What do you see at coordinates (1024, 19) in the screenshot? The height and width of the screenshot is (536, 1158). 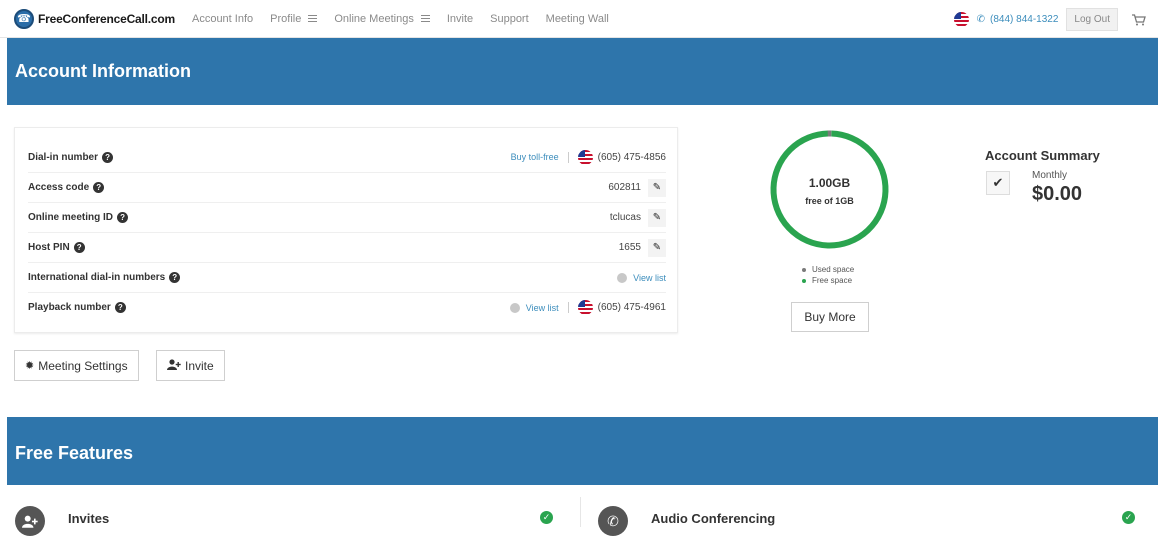 I see `support-phone-number: (844) 844-1322` at bounding box center [1024, 19].